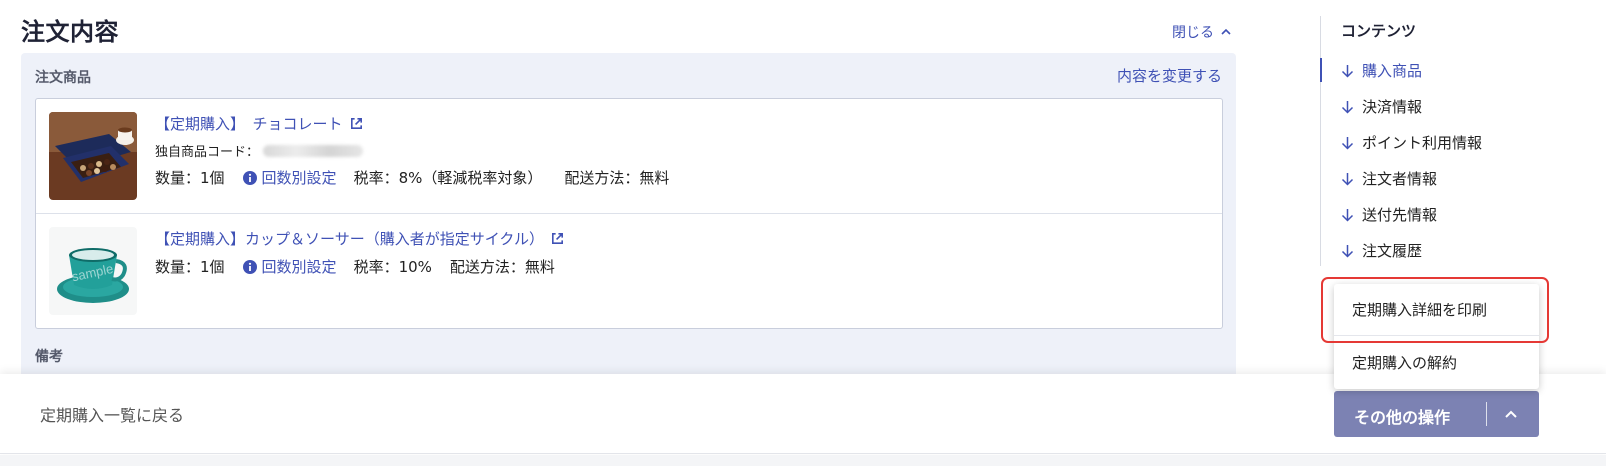 The height and width of the screenshot is (466, 1606). What do you see at coordinates (1392, 107) in the screenshot?
I see `toc-item-label: 決済情報` at bounding box center [1392, 107].